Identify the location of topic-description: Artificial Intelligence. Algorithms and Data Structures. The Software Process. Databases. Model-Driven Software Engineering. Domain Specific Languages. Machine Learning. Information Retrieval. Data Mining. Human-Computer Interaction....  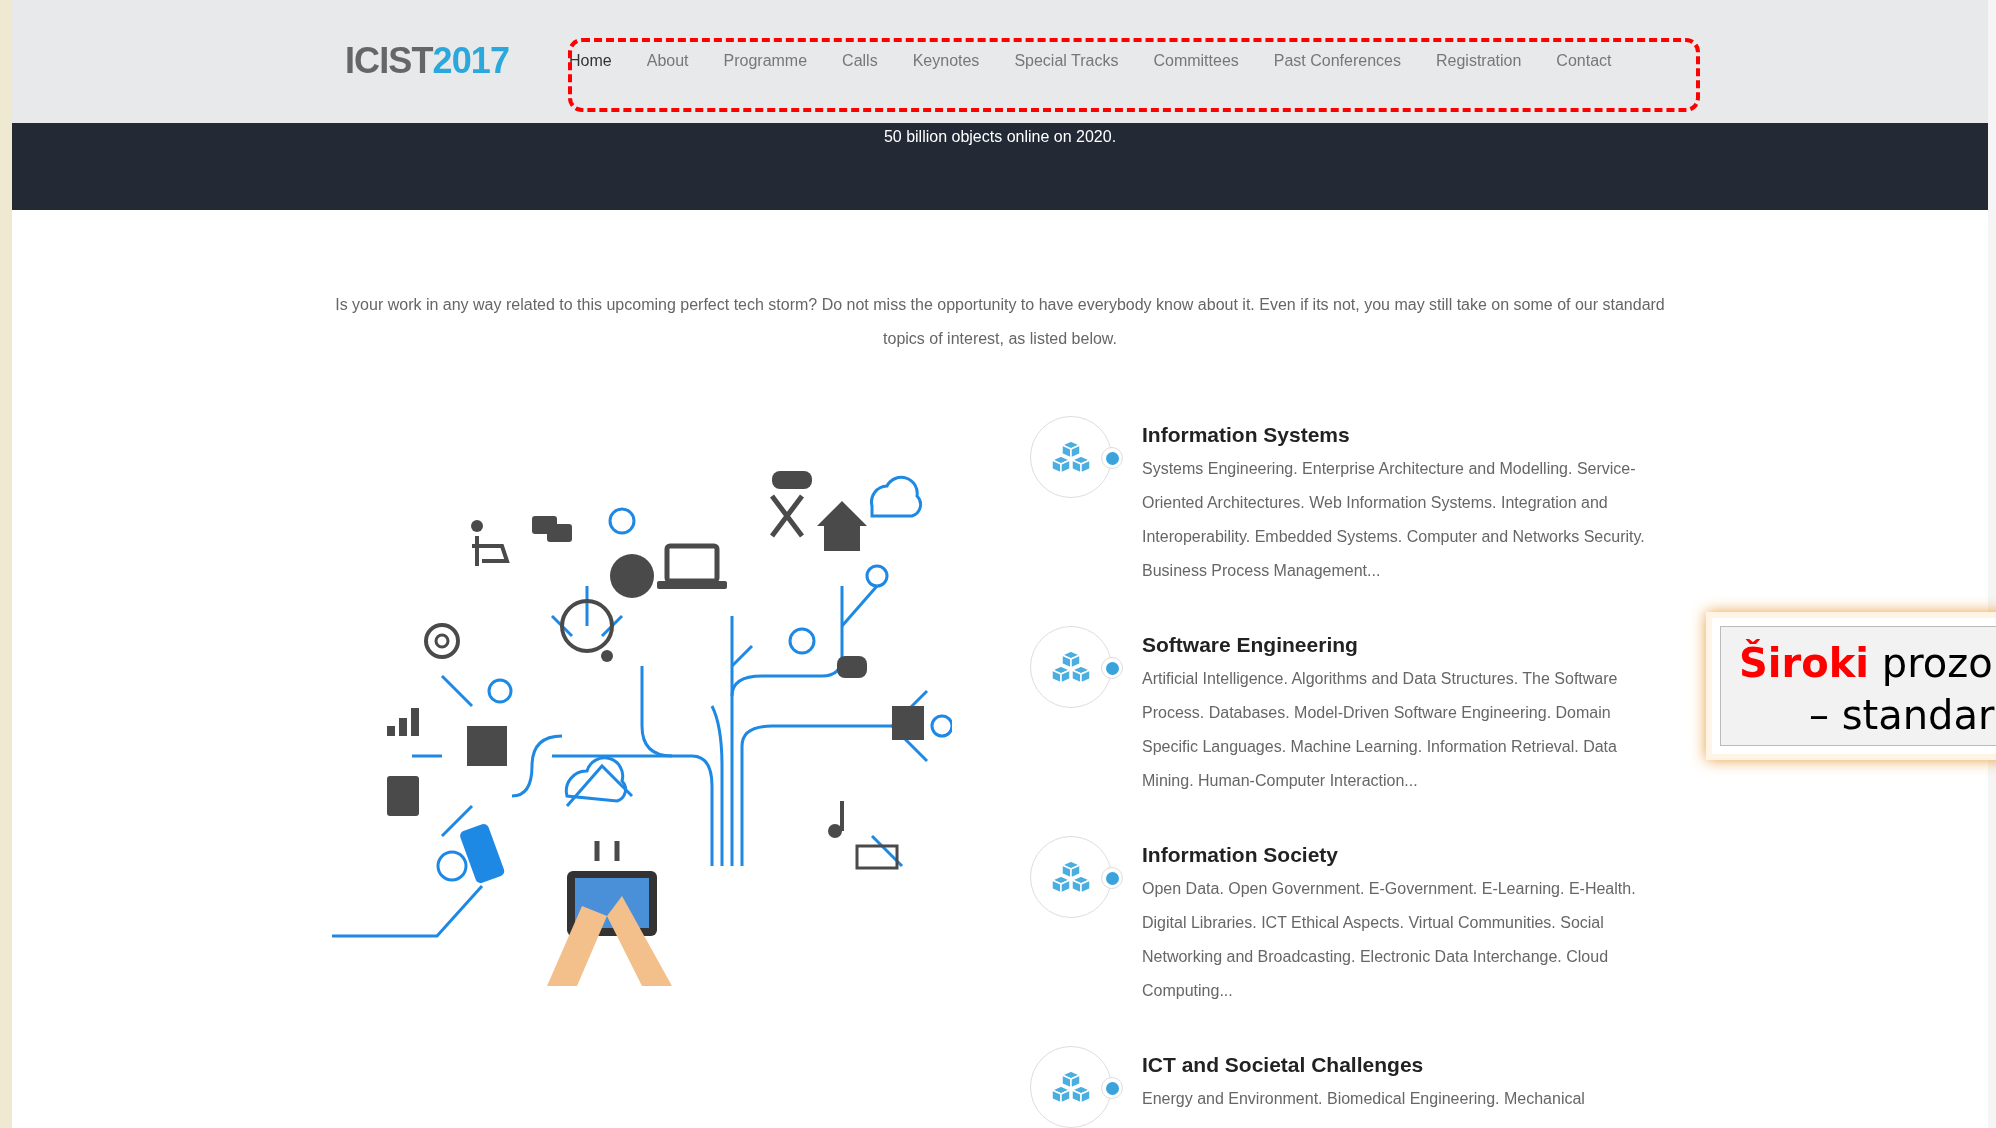
(1380, 730).